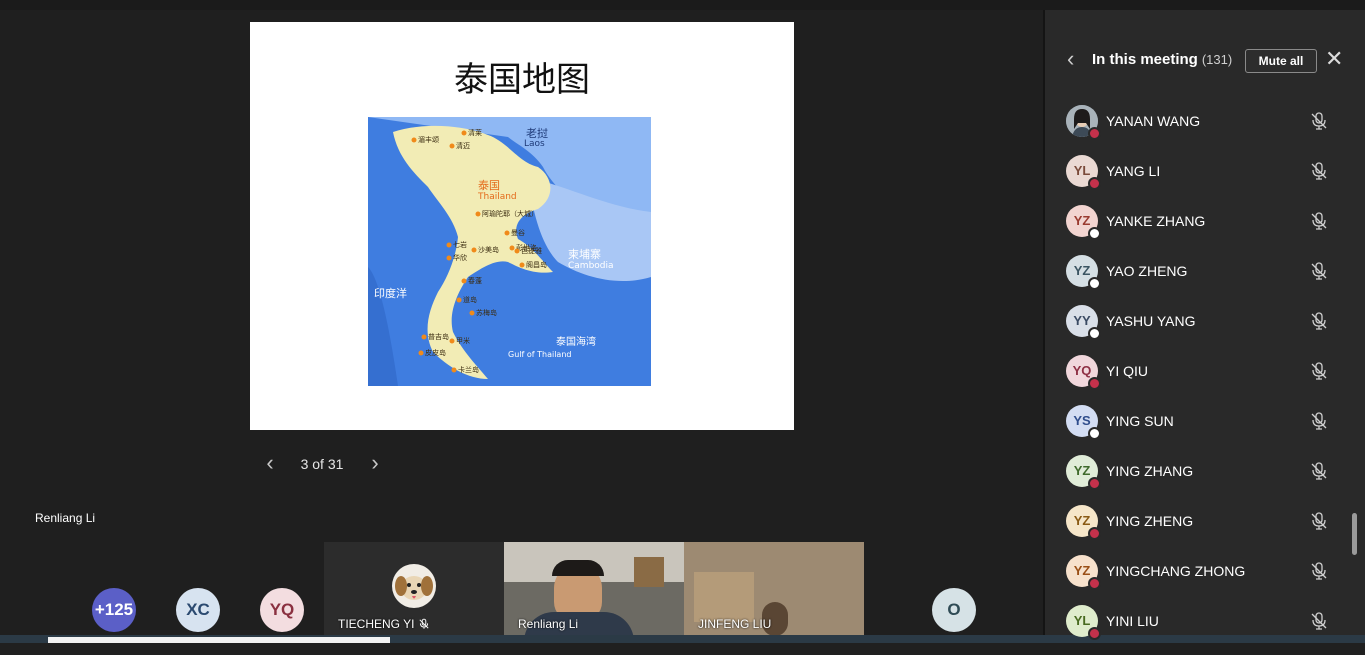  I want to click on panel-header: ‹ In this meeting (131) Mute all ✕, so click(1205, 60).